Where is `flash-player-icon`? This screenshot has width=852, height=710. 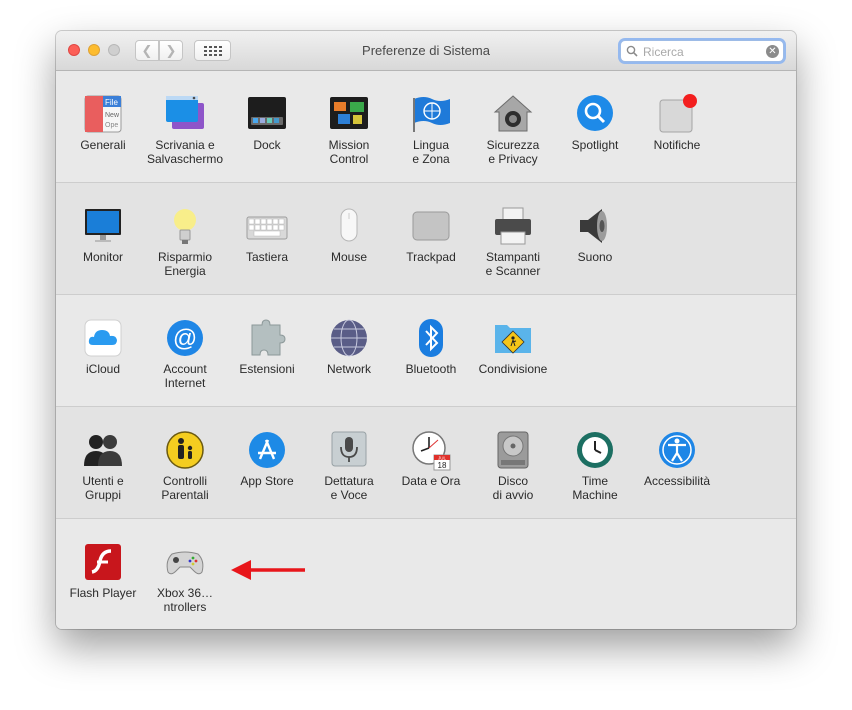
flash-player-icon is located at coordinates (103, 562).